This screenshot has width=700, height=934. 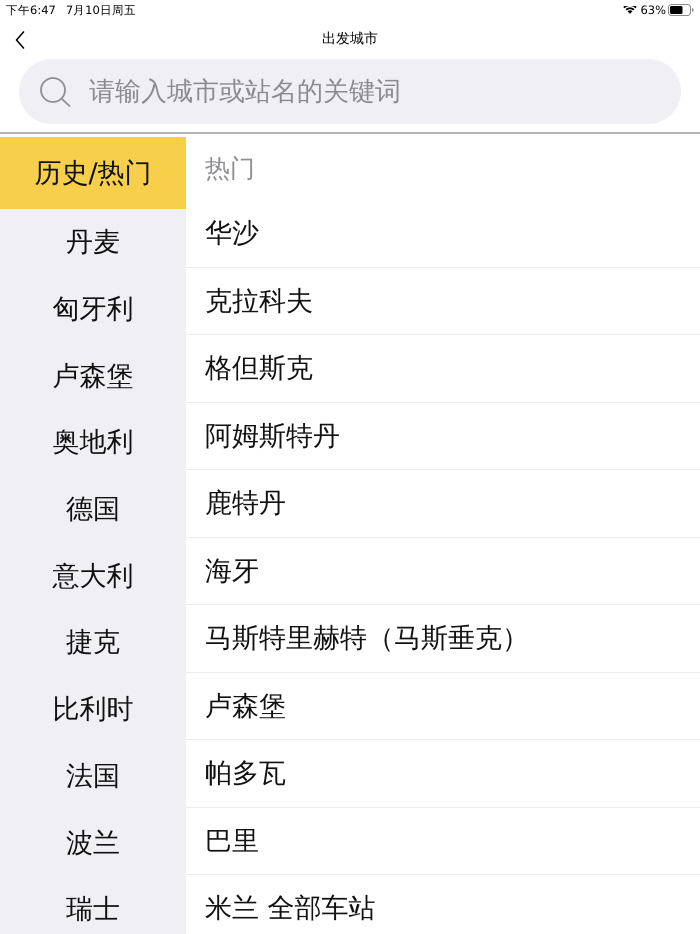 What do you see at coordinates (443, 904) in the screenshot?
I see `city-row: 米兰 全部车站` at bounding box center [443, 904].